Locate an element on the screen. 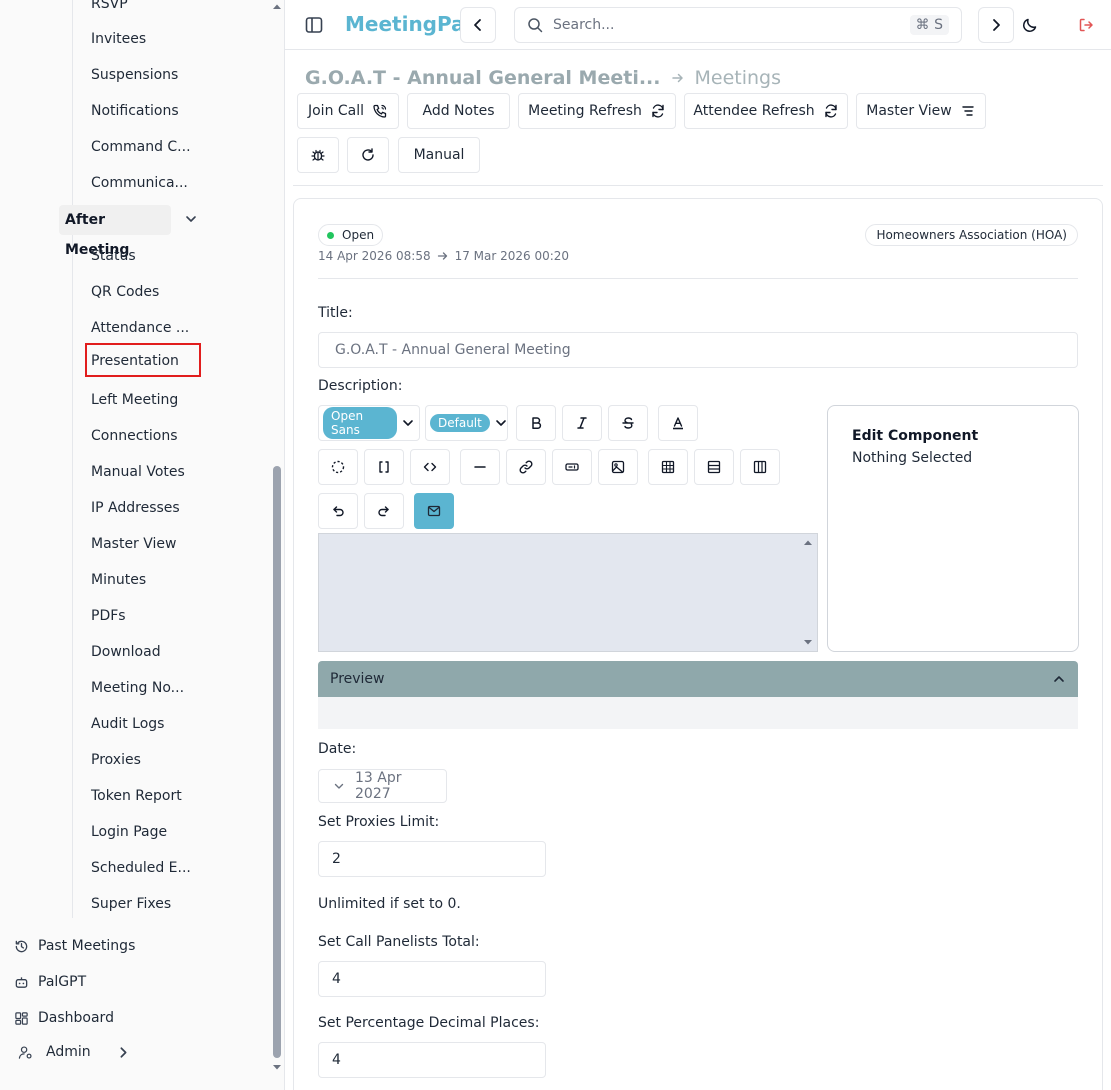  bold-button is located at coordinates (536, 423).